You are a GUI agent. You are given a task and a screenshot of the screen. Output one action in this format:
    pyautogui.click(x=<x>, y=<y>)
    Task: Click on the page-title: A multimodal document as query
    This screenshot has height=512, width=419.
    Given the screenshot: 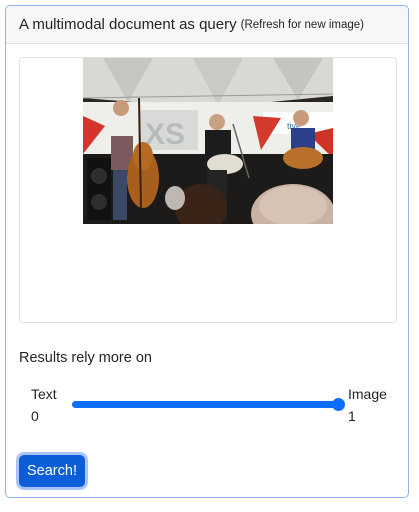 What is the action you would take?
    pyautogui.click(x=128, y=24)
    